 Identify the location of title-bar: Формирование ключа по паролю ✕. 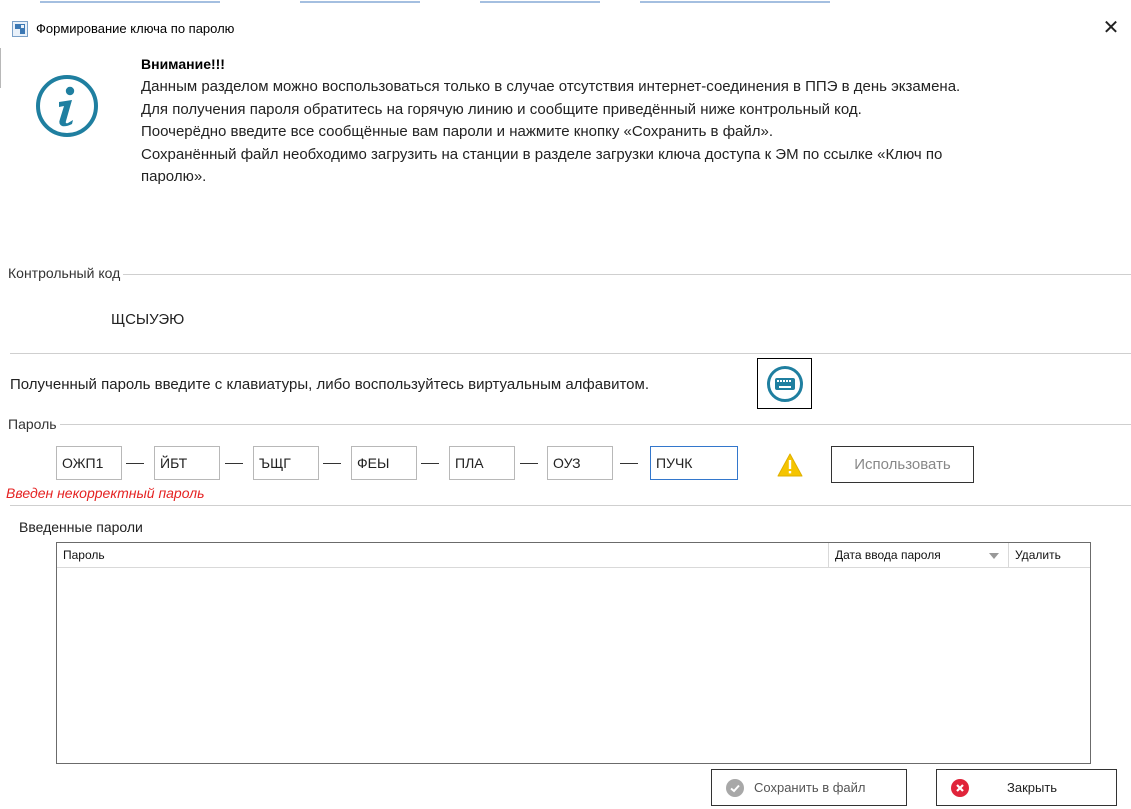
(565, 28).